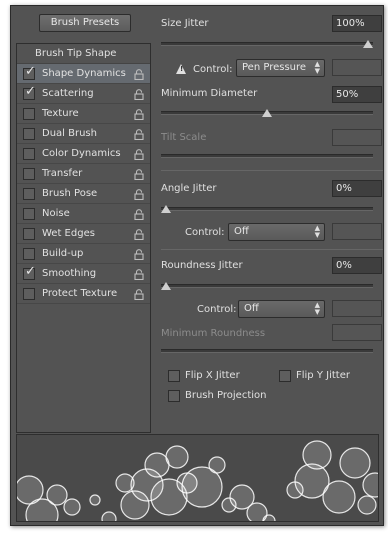 The height and width of the screenshot is (536, 388). What do you see at coordinates (85, 23) in the screenshot?
I see `brush-presets-button: Brush Presets` at bounding box center [85, 23].